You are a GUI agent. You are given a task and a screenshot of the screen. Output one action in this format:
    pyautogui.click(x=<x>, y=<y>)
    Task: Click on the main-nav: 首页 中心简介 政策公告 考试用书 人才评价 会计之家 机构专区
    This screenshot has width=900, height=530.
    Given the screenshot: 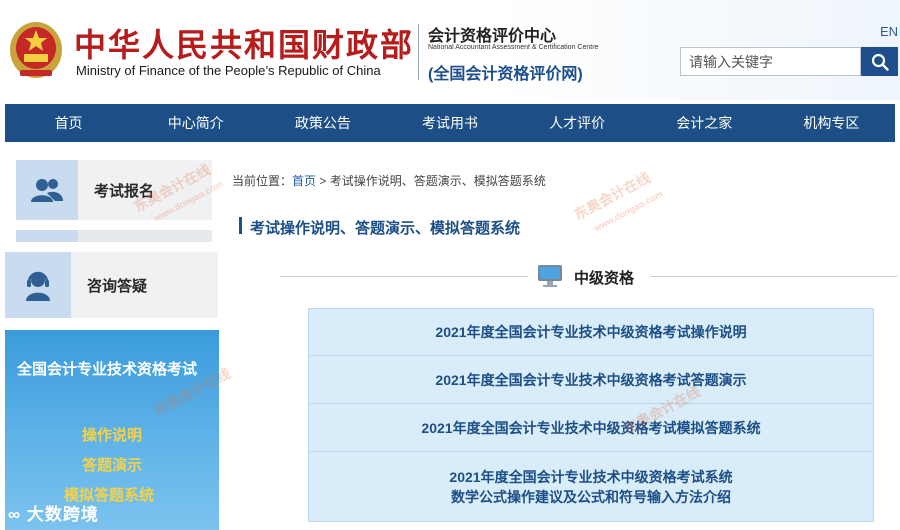 What is the action you would take?
    pyautogui.click(x=450, y=123)
    